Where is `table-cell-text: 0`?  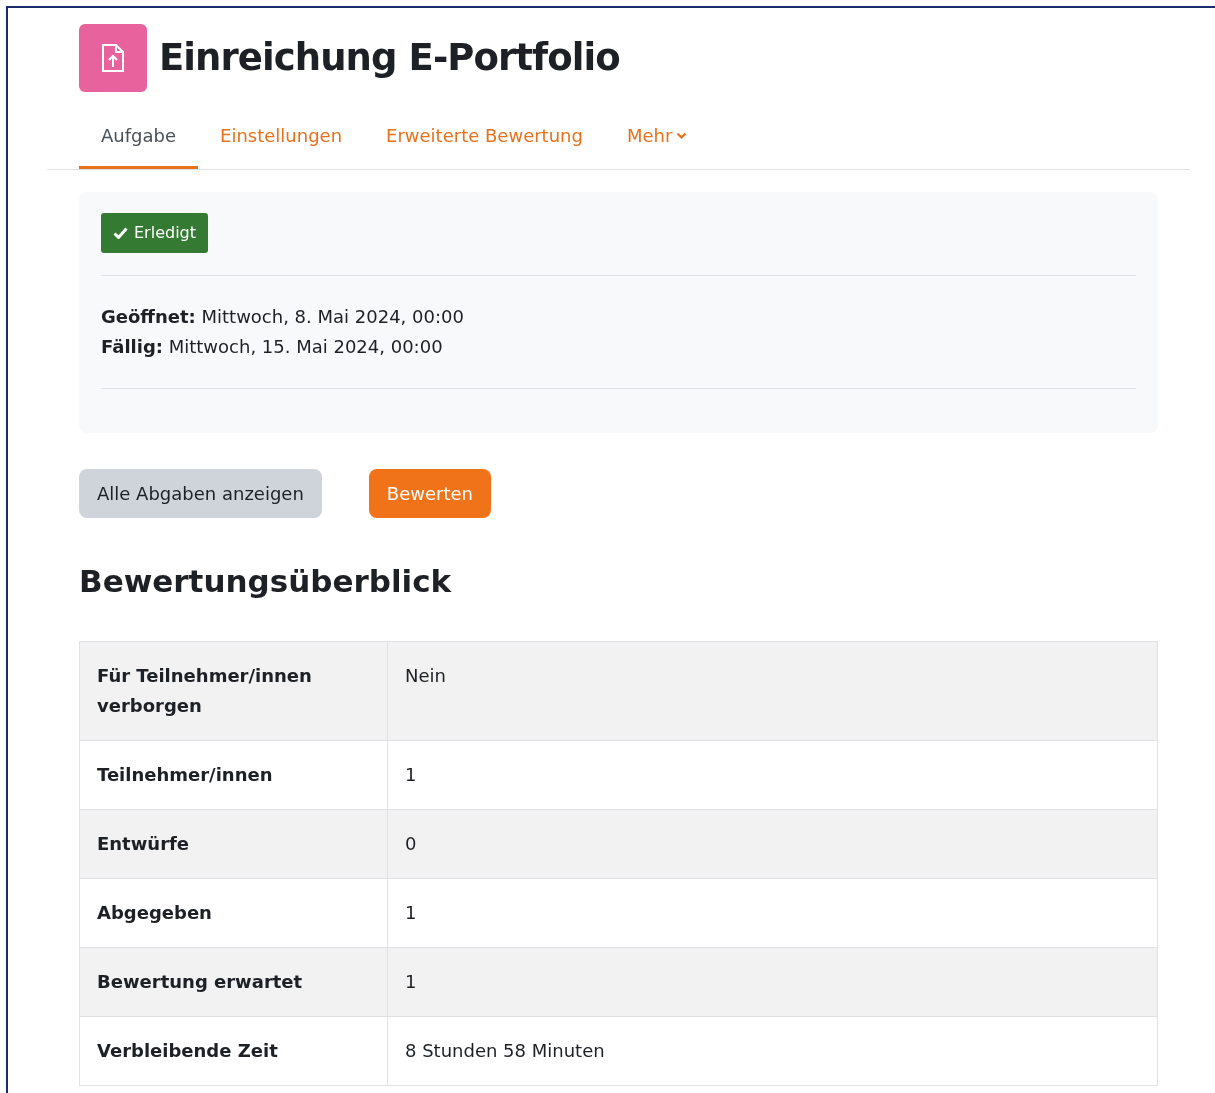 table-cell-text: 0 is located at coordinates (411, 843).